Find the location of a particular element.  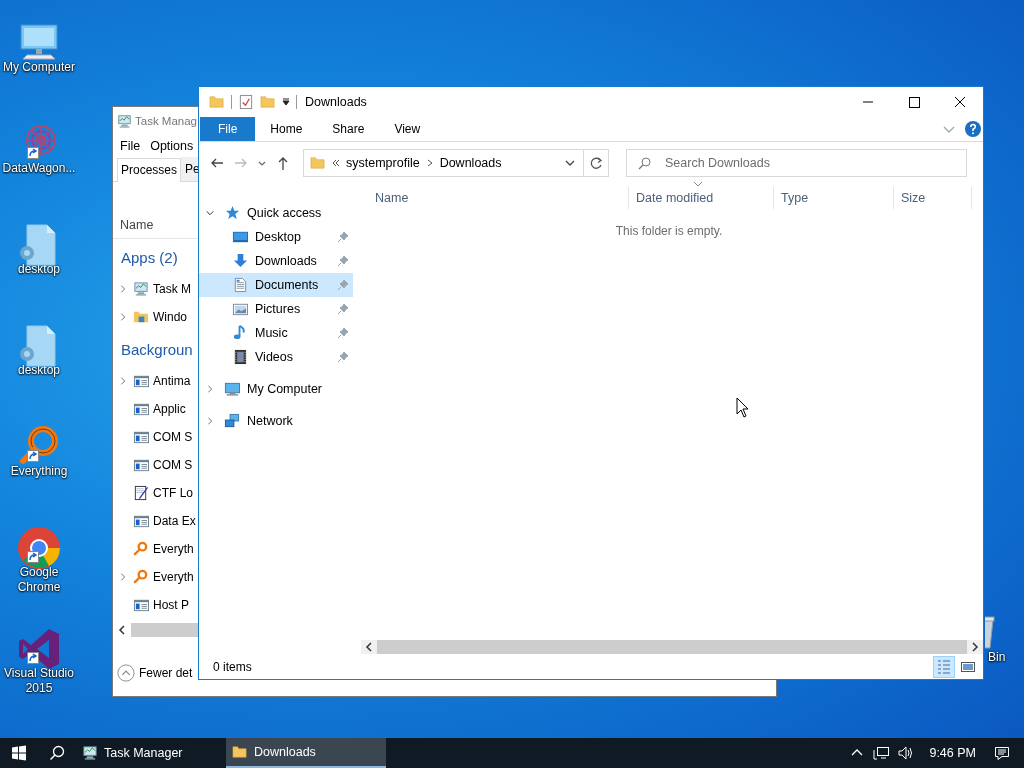

desktop-icon-label: Everything is located at coordinates (39, 471).